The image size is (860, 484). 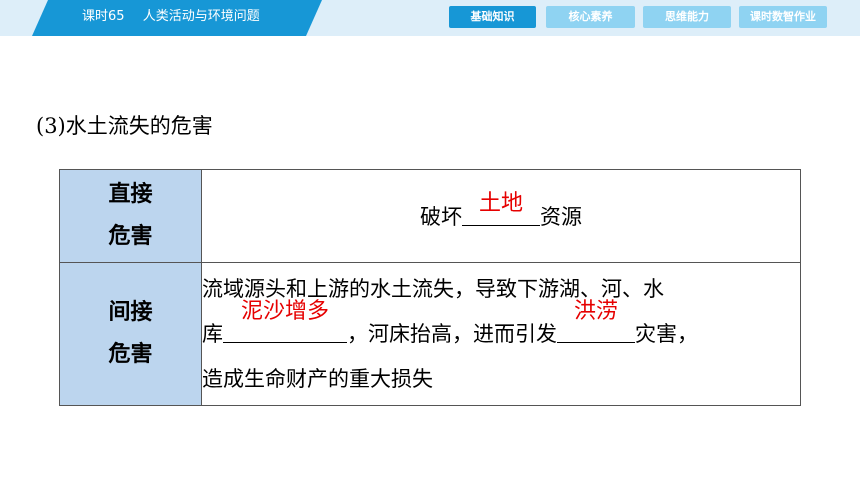 I want to click on indirect-line2: 库泥沙增多 ，河床抬高，进而引发 洪涝 灾害，, so click(x=501, y=328).